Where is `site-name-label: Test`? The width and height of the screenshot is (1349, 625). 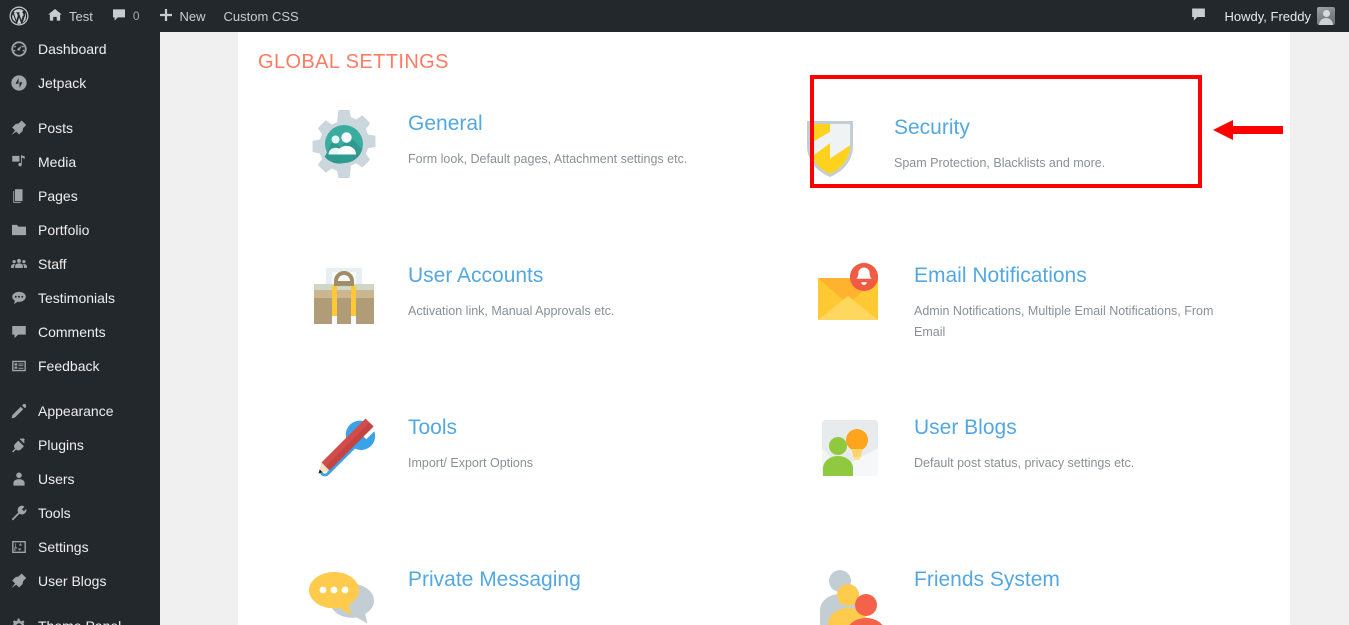 site-name-label: Test is located at coordinates (81, 16).